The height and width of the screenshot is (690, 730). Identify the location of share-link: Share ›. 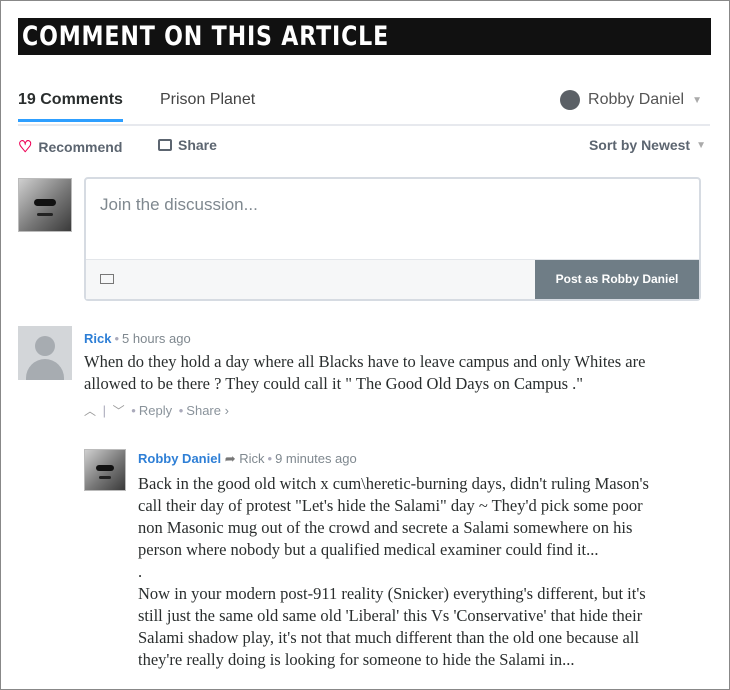
(207, 410).